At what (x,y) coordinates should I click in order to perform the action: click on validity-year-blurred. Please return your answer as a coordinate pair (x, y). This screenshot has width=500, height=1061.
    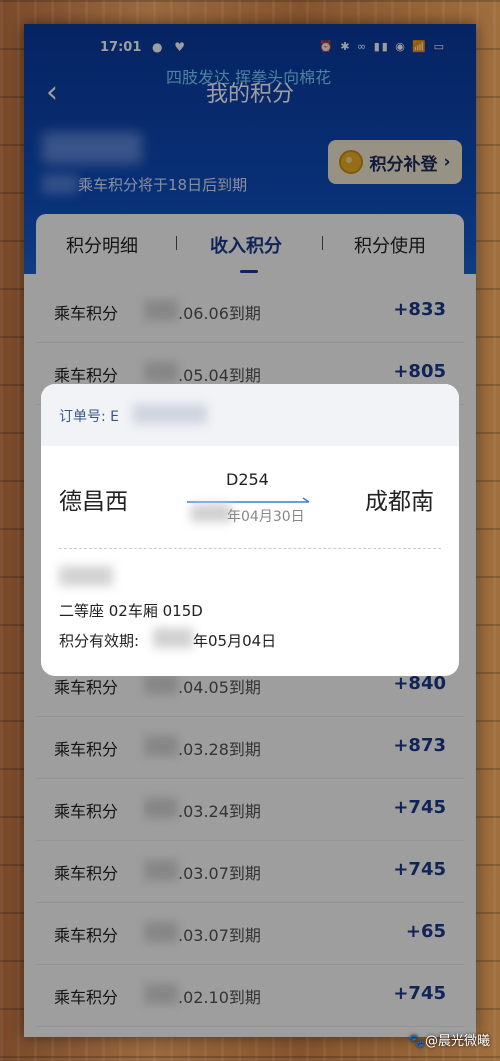
    Looking at the image, I should click on (173, 638).